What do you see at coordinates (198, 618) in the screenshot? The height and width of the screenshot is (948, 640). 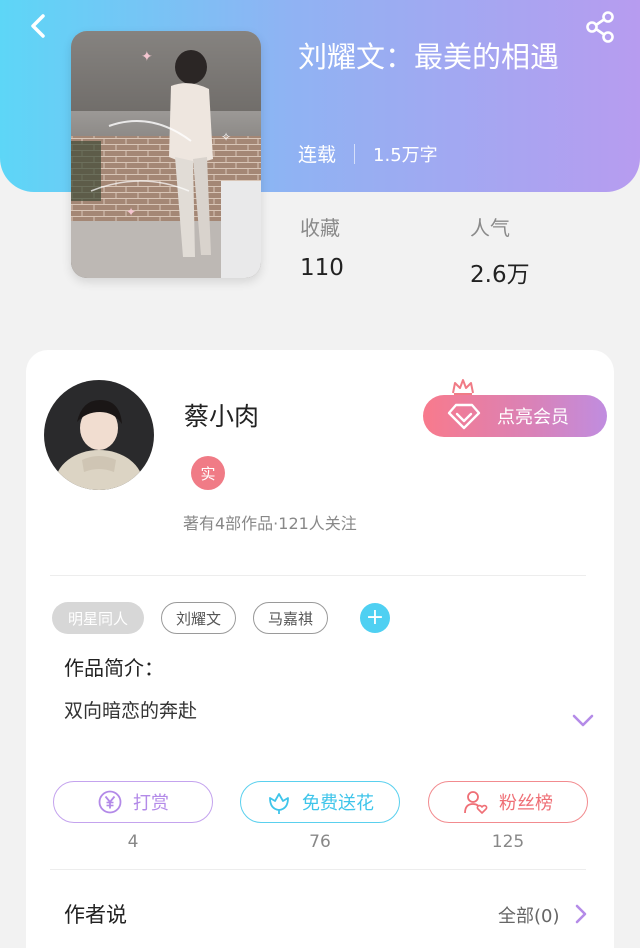 I see `tag-character: 刘耀文` at bounding box center [198, 618].